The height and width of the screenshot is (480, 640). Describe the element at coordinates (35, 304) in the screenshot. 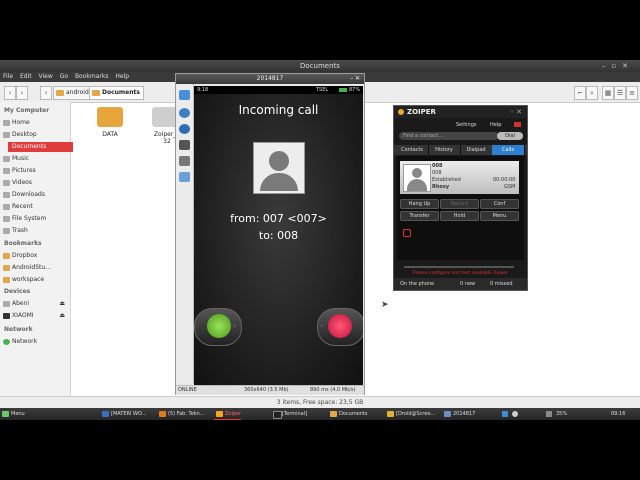

I see `sidebar-item-abeni: Abeni ⏏` at that location.